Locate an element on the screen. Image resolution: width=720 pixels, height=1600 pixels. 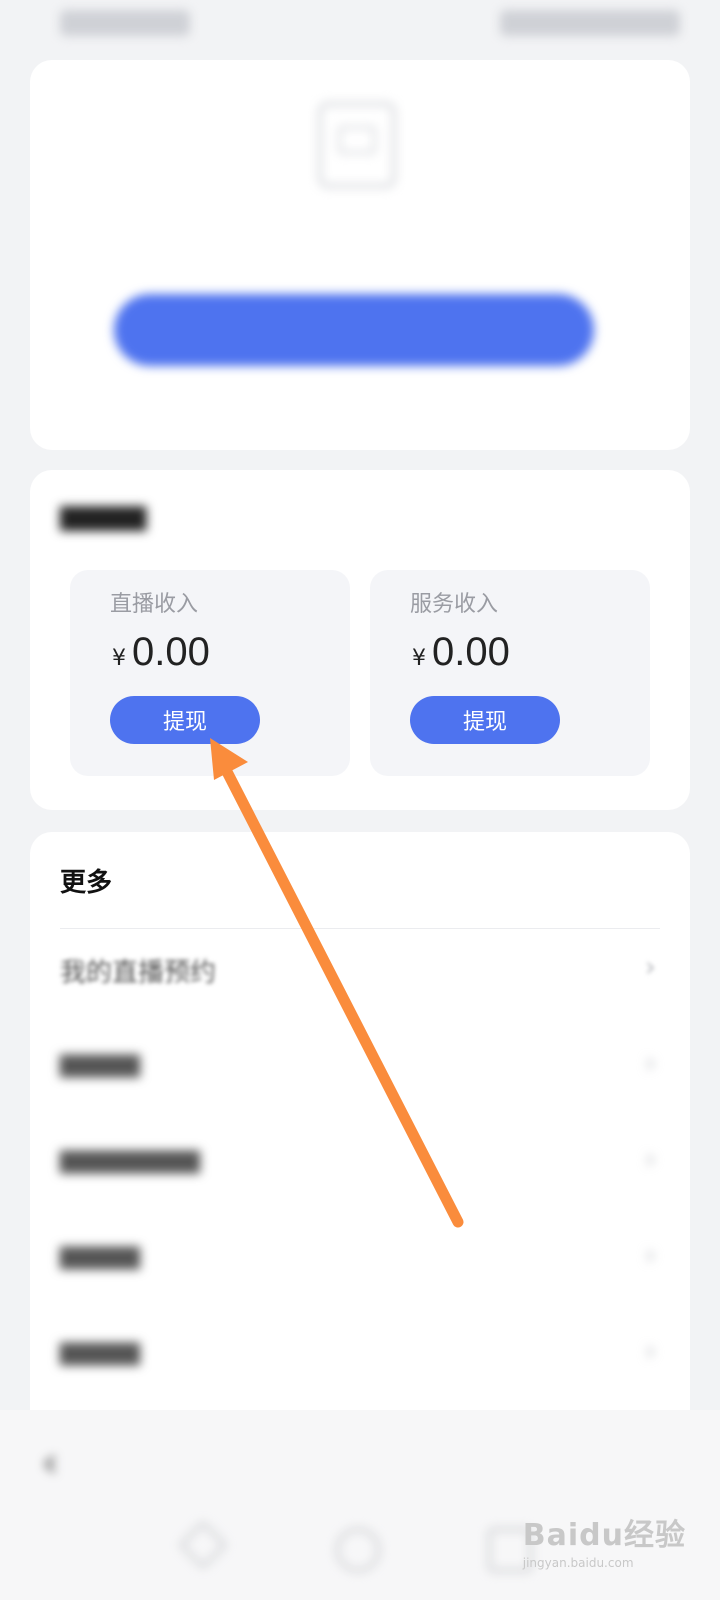
annotation-arrow is located at coordinates (337, 983).